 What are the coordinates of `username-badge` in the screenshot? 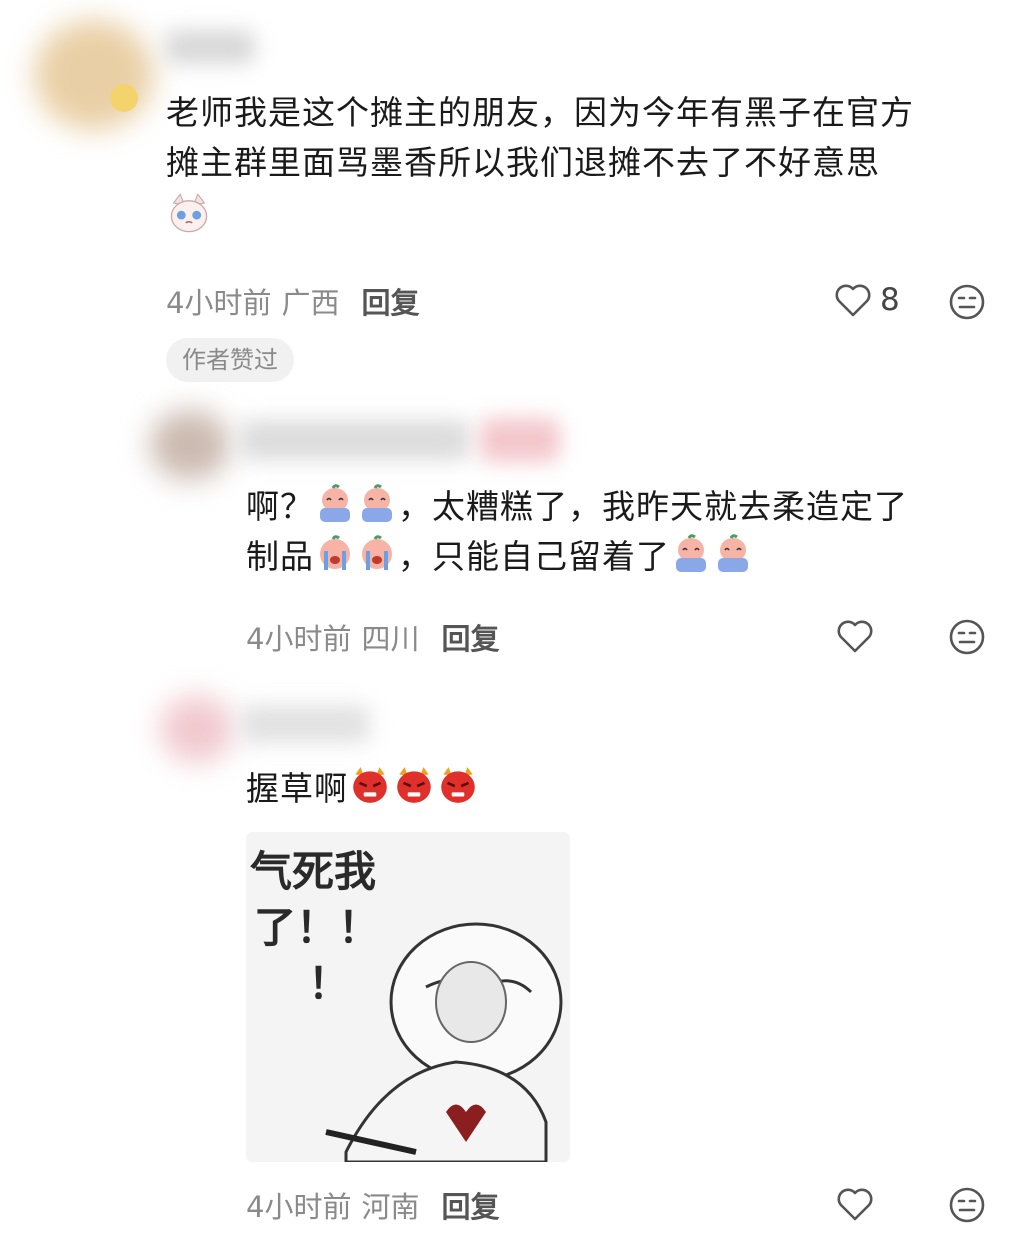 It's located at (520, 440).